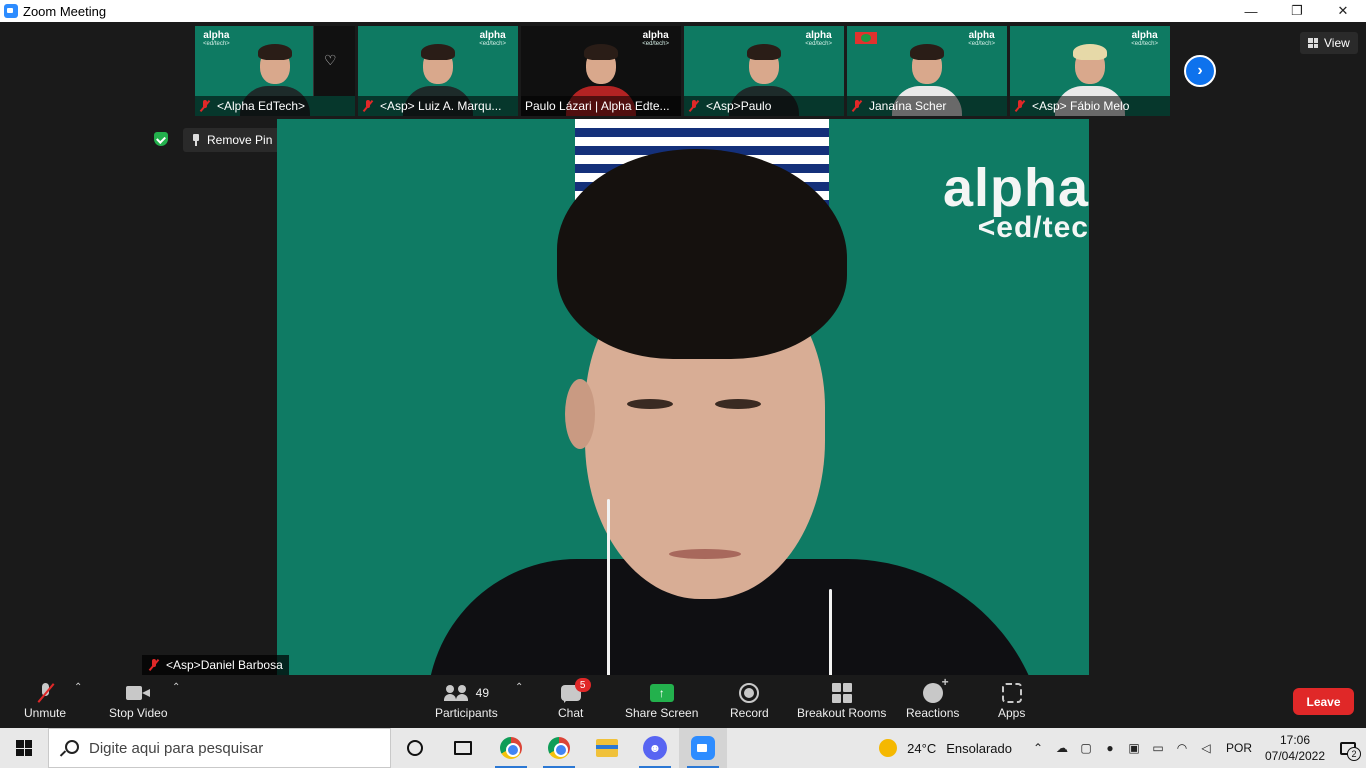  What do you see at coordinates (1323, 701) in the screenshot?
I see `leave-button: Leave` at bounding box center [1323, 701].